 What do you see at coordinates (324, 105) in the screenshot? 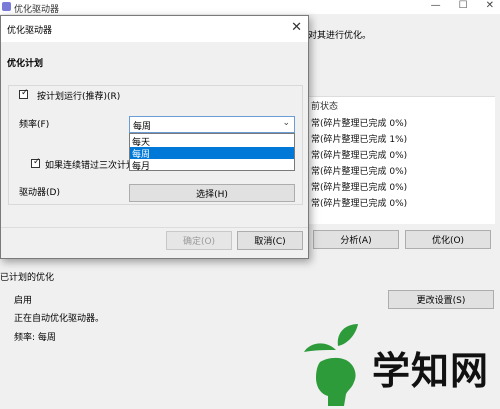
I see `column-header-status: 前状态` at bounding box center [324, 105].